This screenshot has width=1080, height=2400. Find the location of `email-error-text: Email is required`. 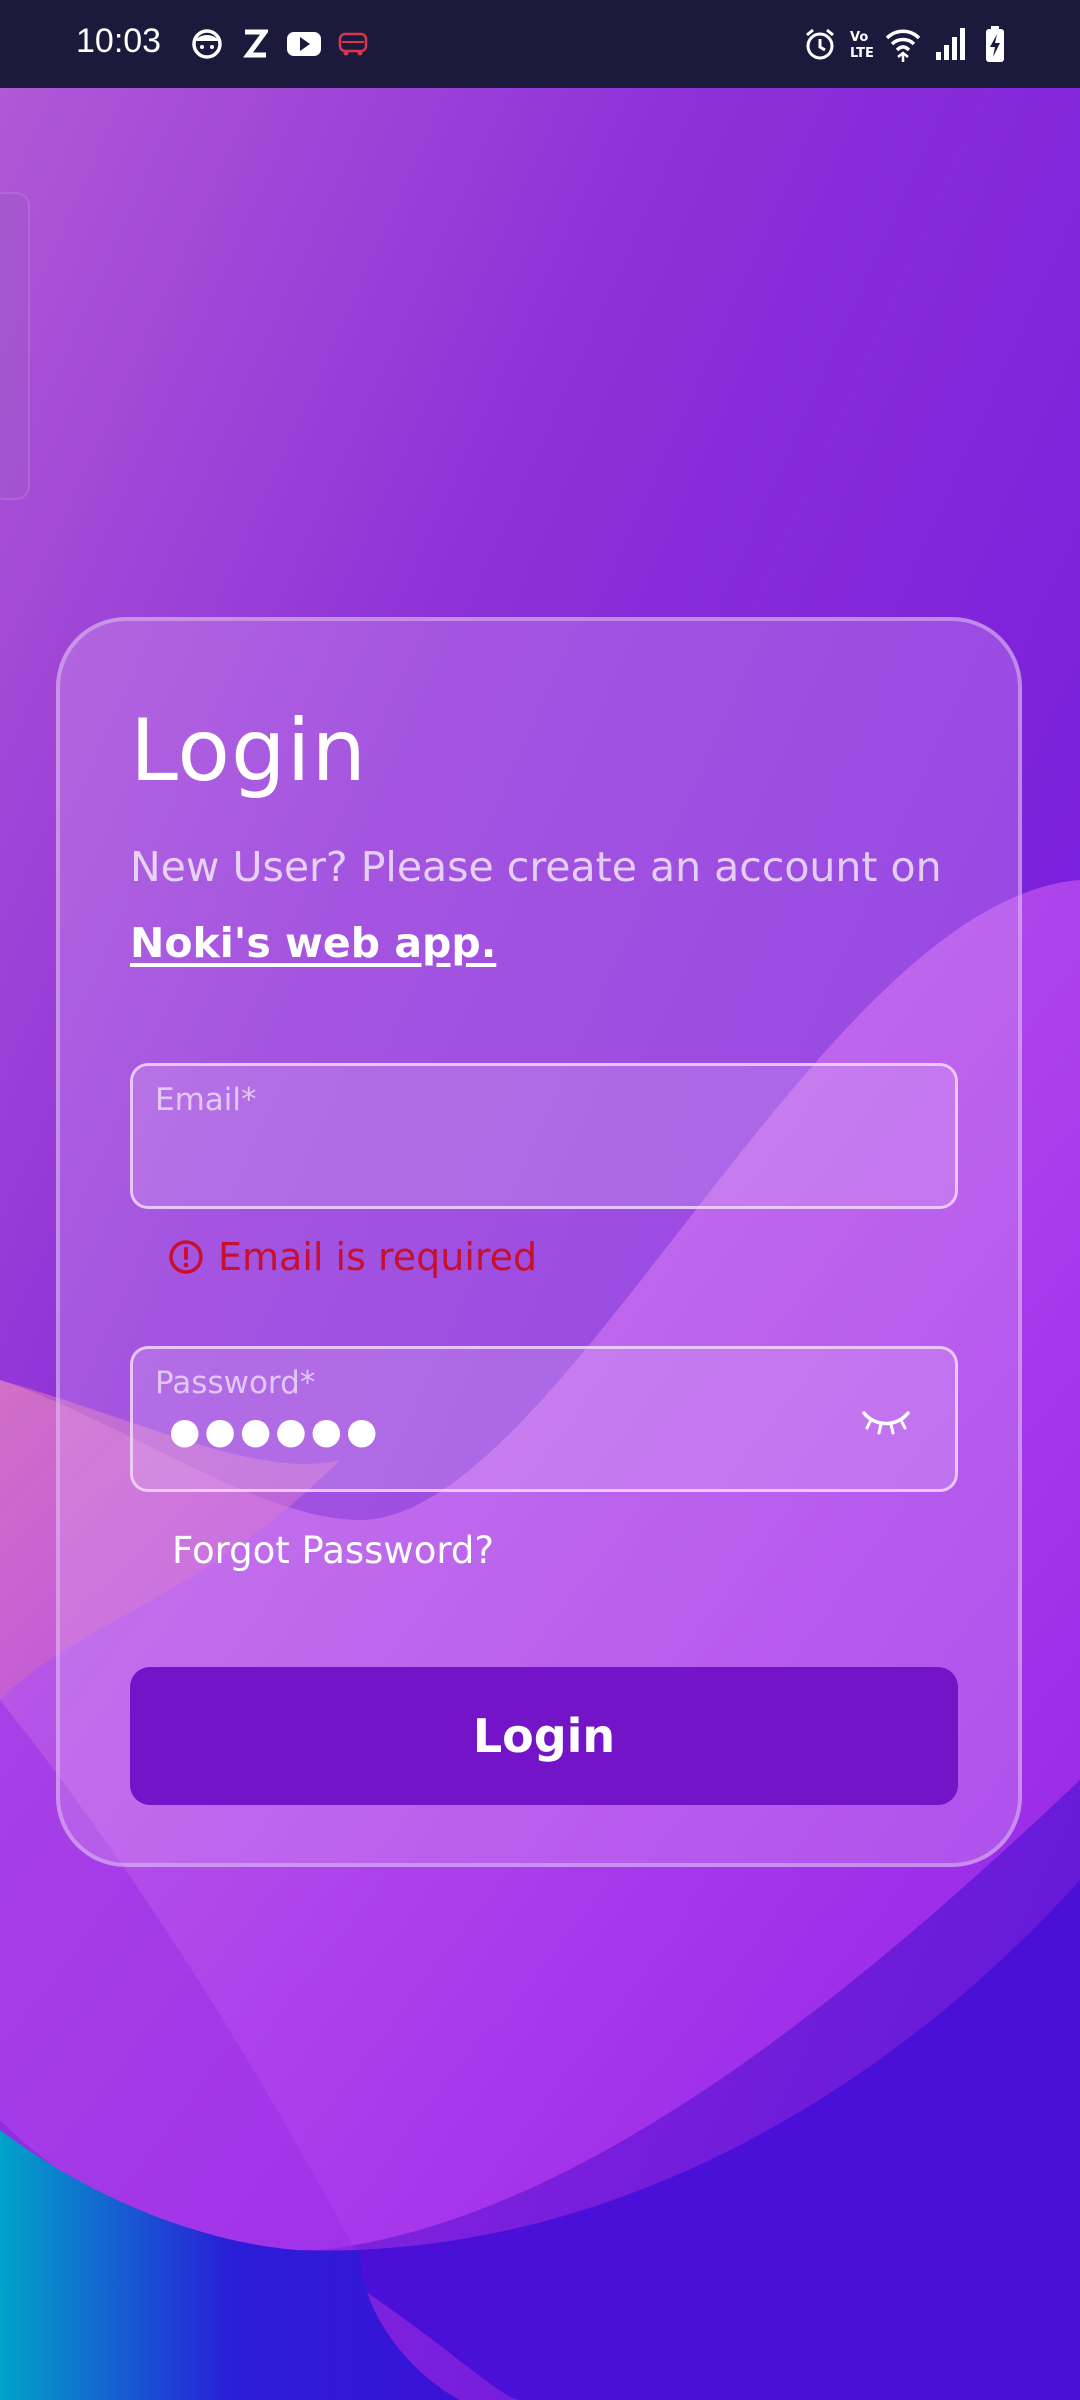

email-error-text: Email is required is located at coordinates (378, 1257).